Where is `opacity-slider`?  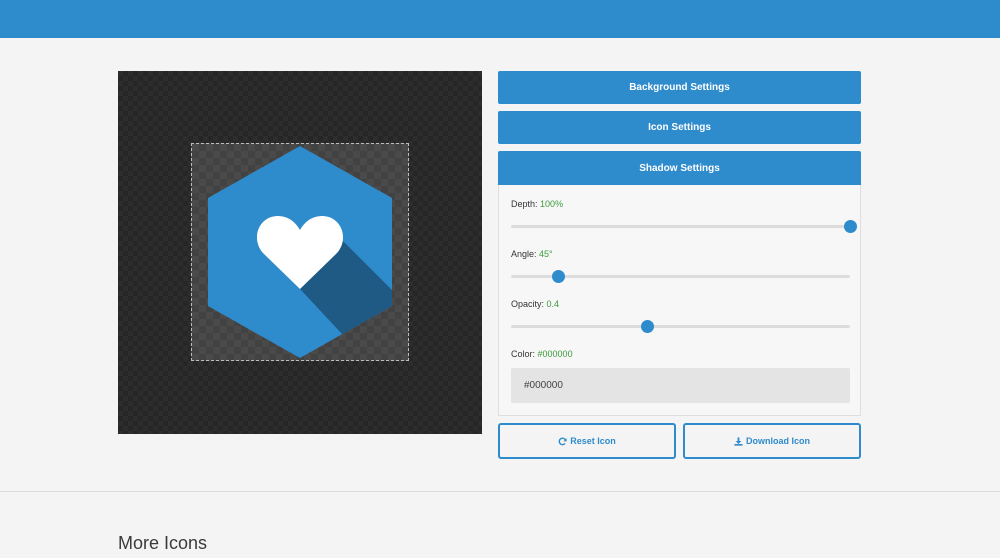 opacity-slider is located at coordinates (680, 326).